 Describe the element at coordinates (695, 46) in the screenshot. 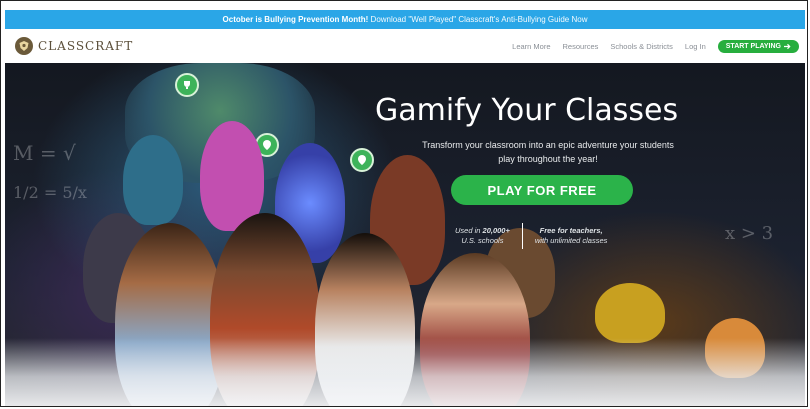

I see `nav-log-in: Log In` at that location.